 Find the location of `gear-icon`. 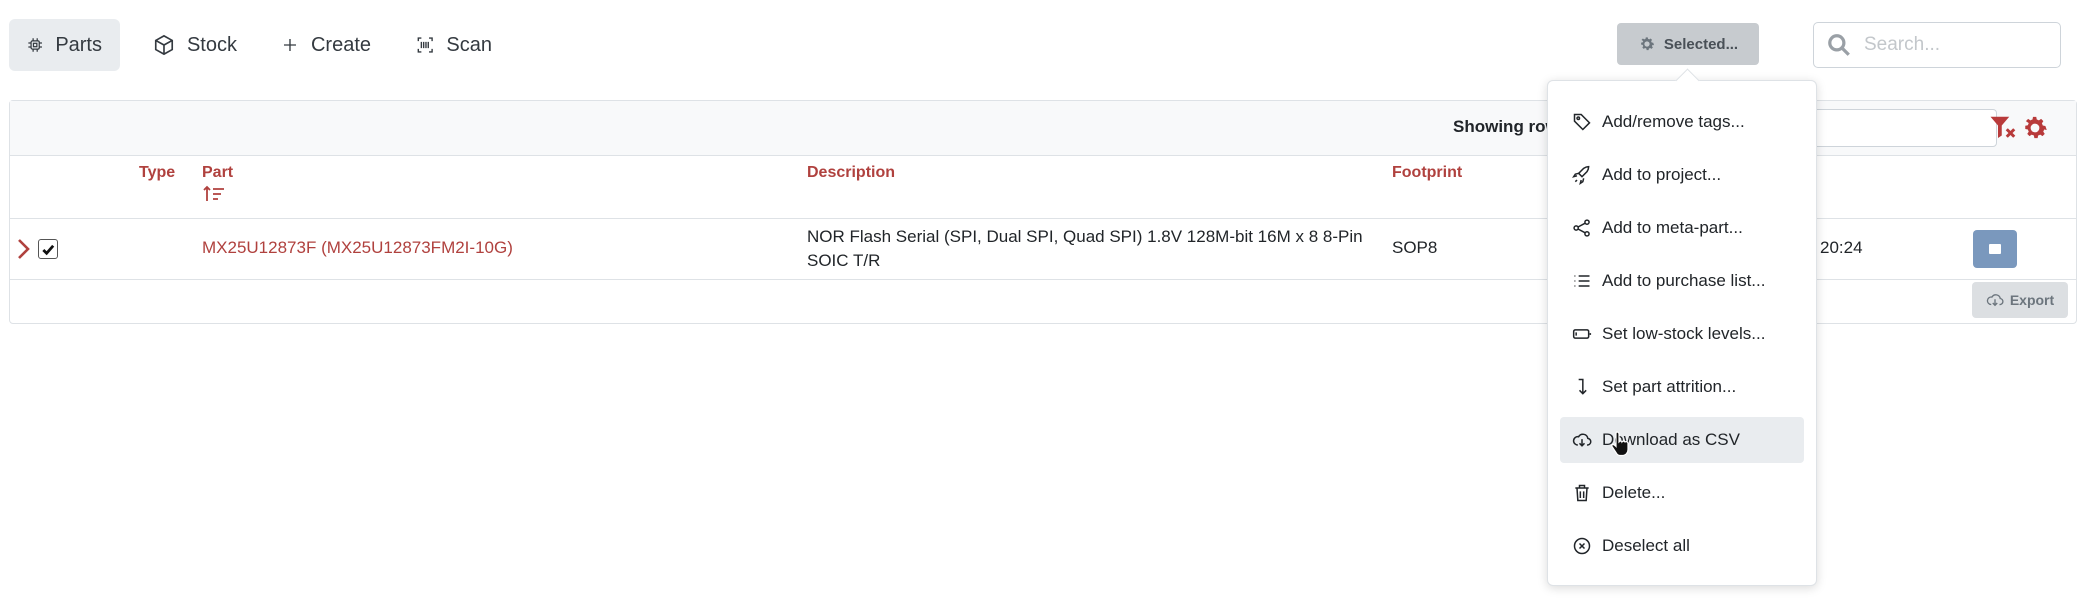

gear-icon is located at coordinates (1647, 44).